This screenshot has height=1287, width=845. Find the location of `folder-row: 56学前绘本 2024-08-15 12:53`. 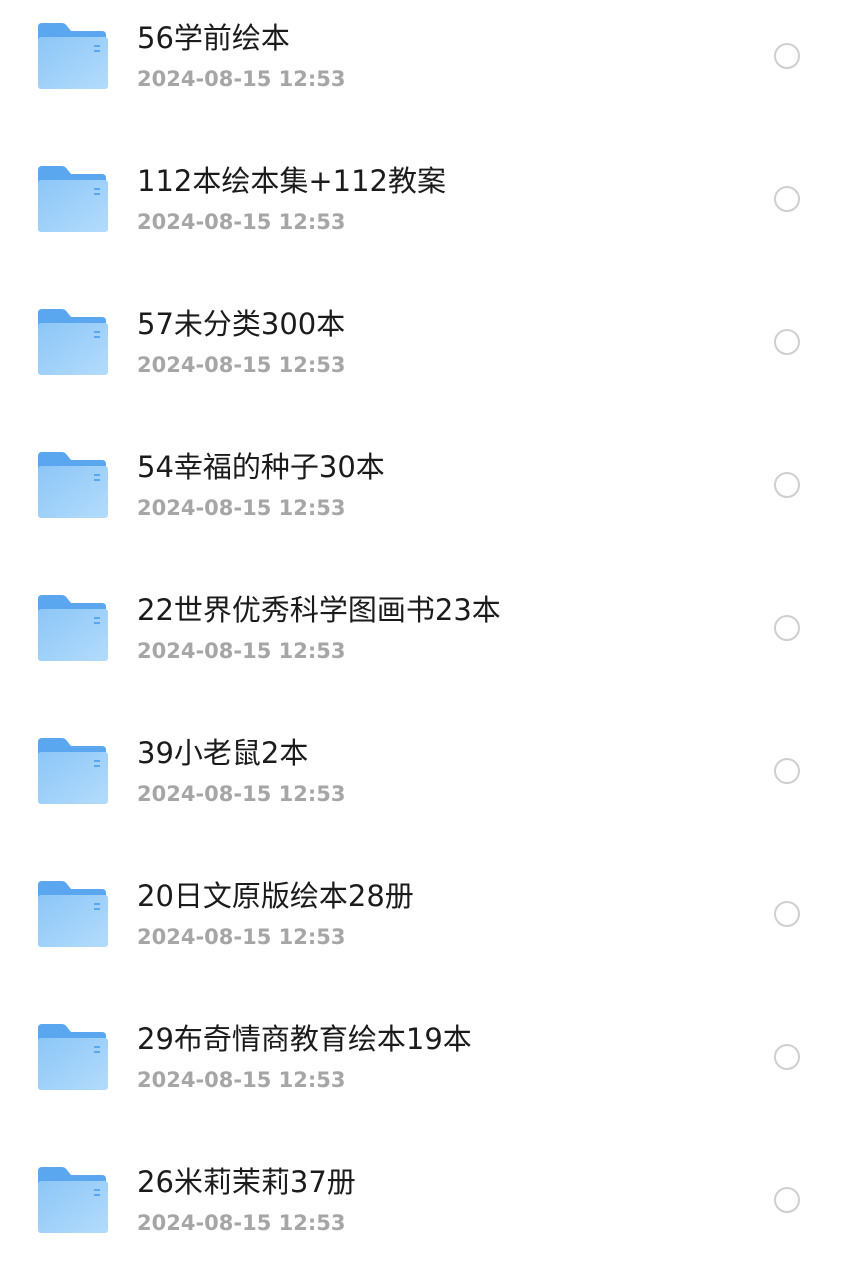

folder-row: 56学前绘本 2024-08-15 12:53 is located at coordinates (422, 71).